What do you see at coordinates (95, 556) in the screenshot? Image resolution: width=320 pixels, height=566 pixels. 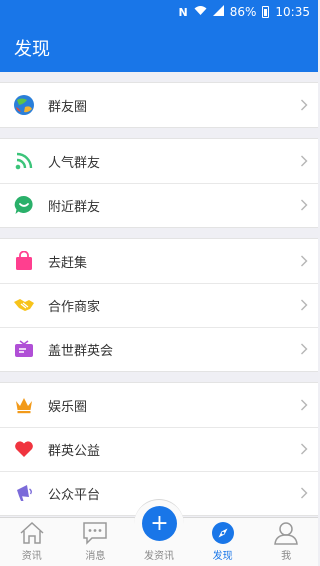 I see `tab-label: 消息` at bounding box center [95, 556].